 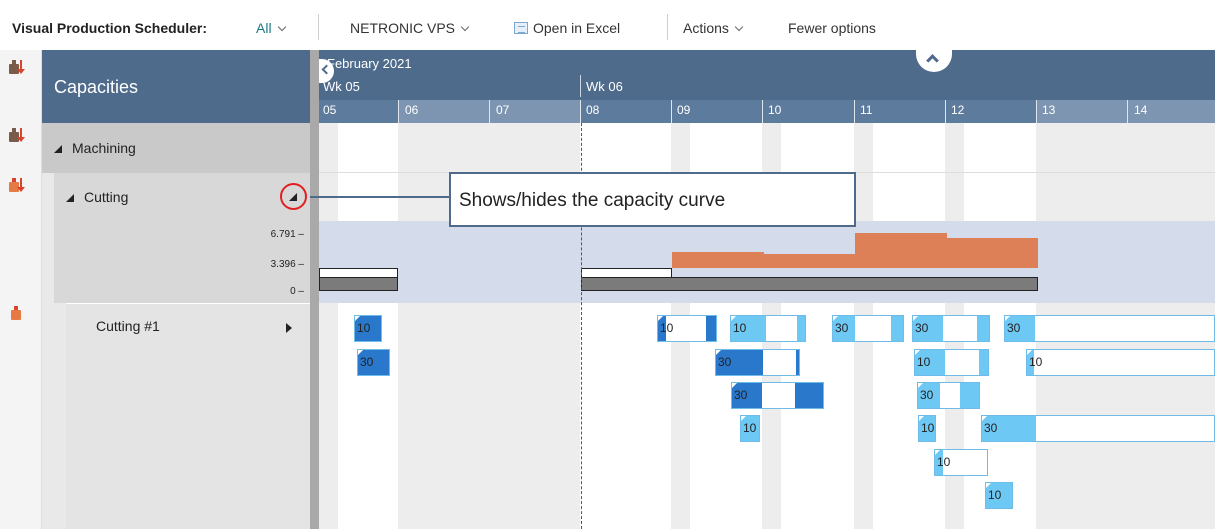 What do you see at coordinates (264, 28) in the screenshot?
I see `filter-value: All` at bounding box center [264, 28].